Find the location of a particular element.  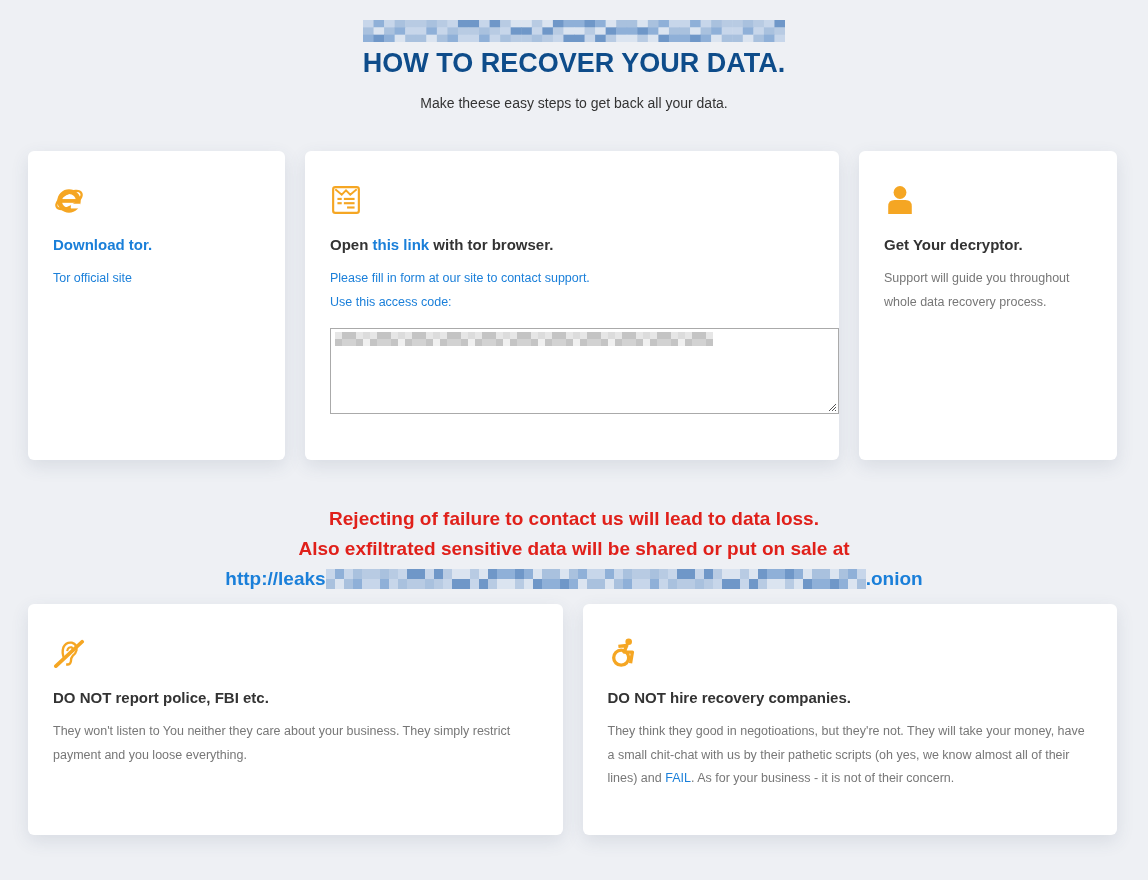

link: Use this access code: is located at coordinates (391, 302).